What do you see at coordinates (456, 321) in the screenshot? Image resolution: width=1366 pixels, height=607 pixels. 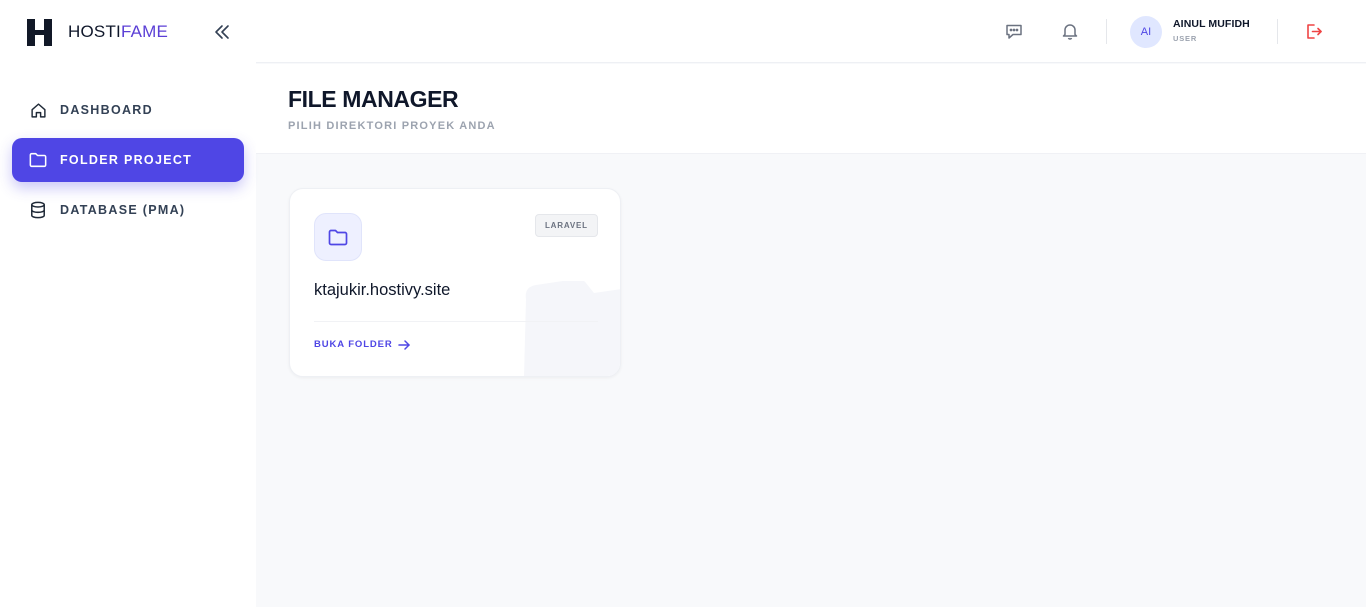 I see `card-divider` at bounding box center [456, 321].